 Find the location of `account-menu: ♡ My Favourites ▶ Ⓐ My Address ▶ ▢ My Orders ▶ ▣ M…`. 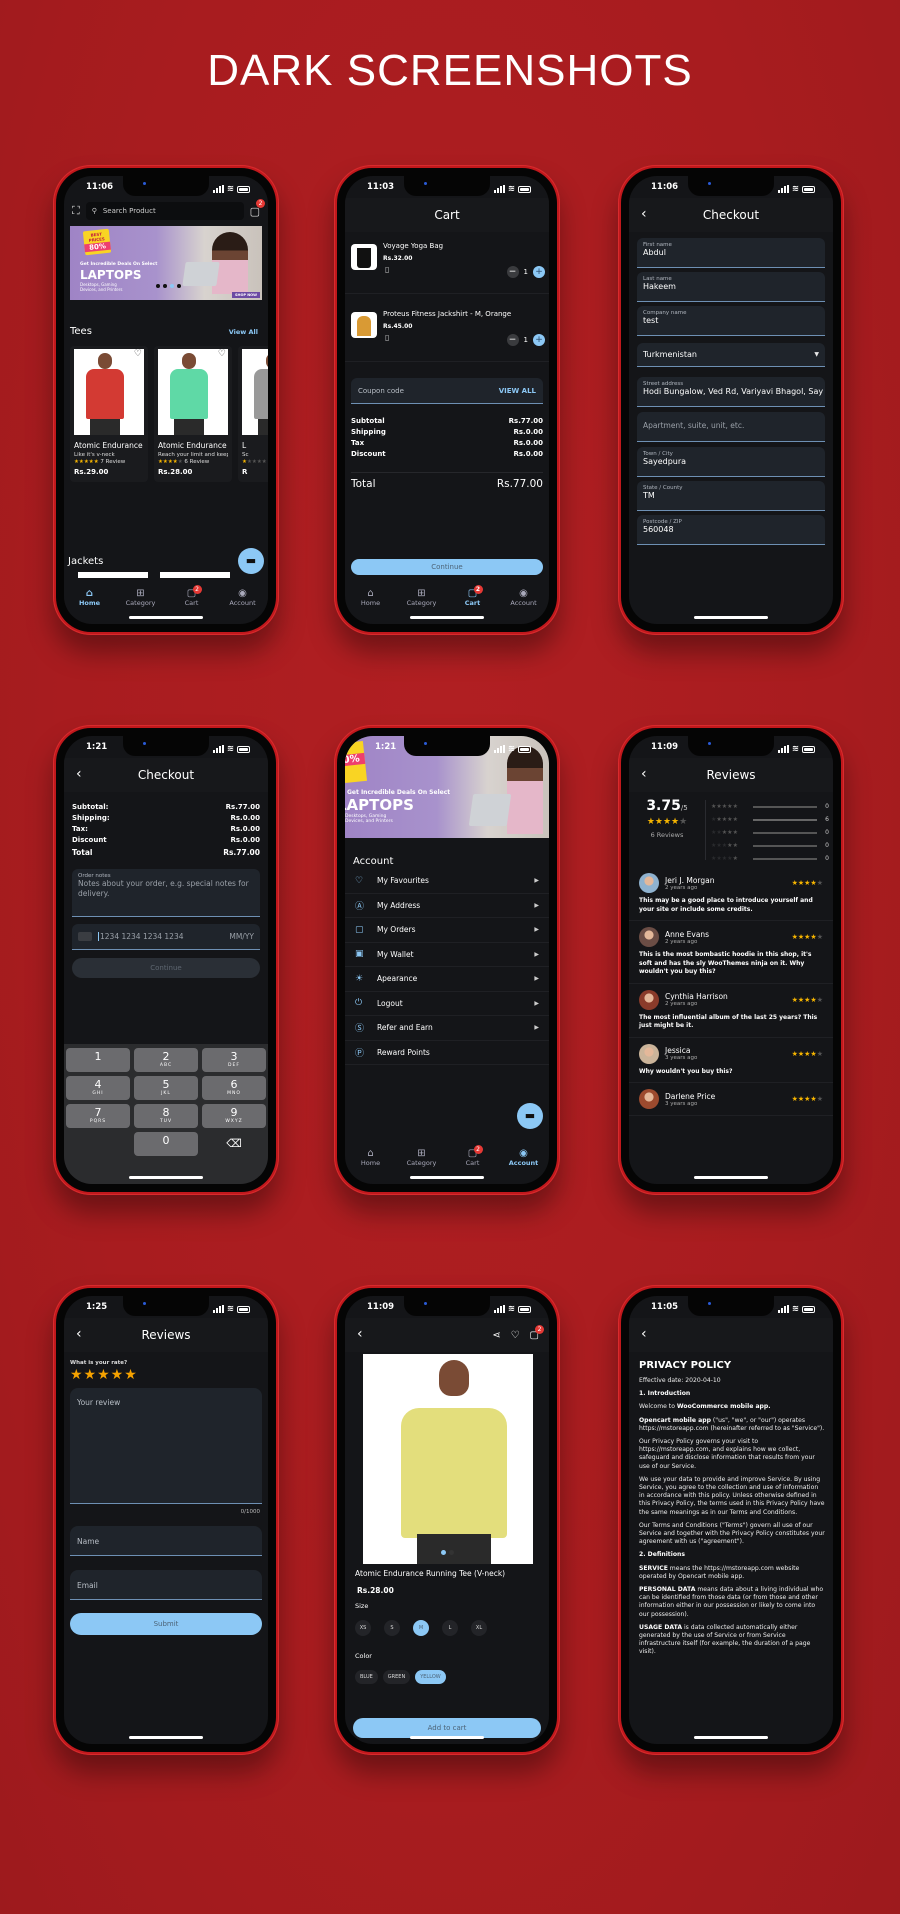

account-menu: ♡ My Favourites ▶ Ⓐ My Address ▶ ▢ My Orders ▶ ▣ M… is located at coordinates (447, 967).